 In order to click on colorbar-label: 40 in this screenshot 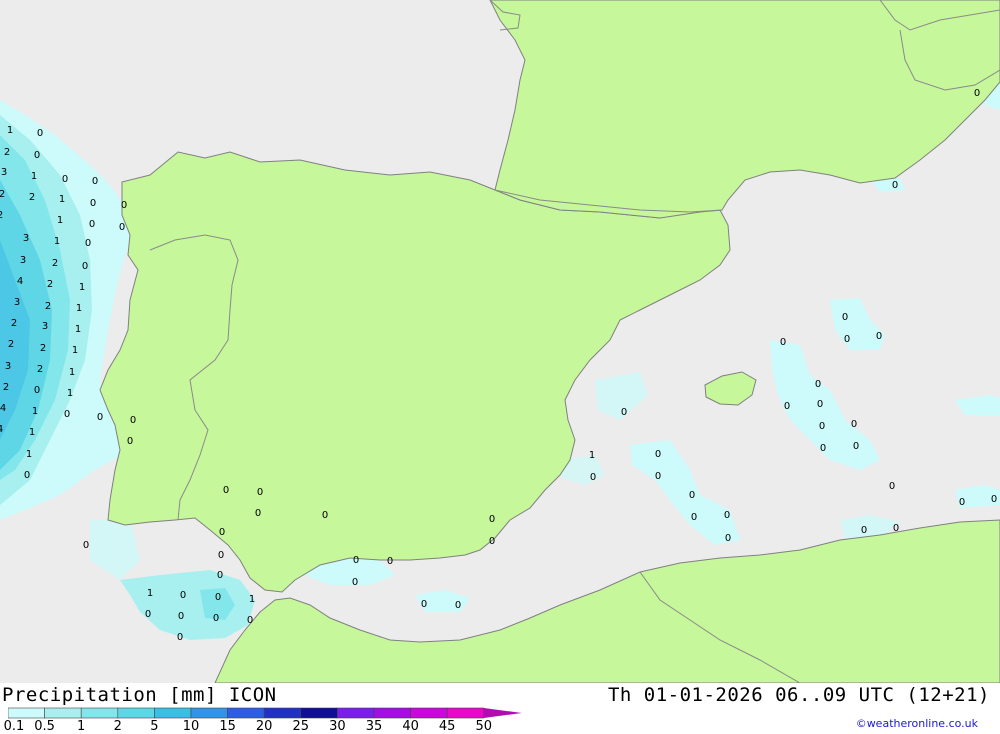, I will do `click(410, 726)`.